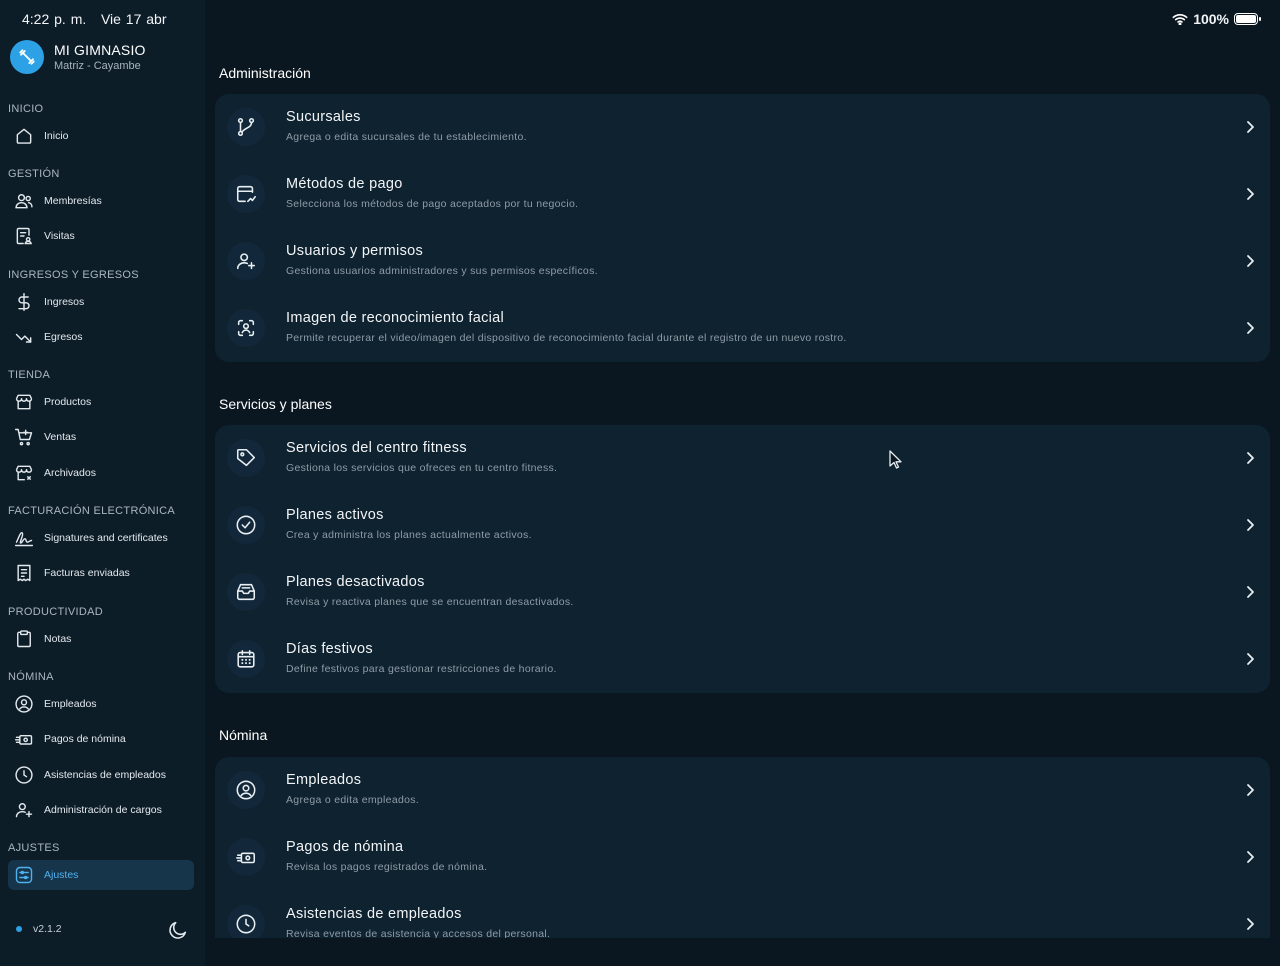 The image size is (1280, 966). I want to click on section-nomina: NÓMINA, so click(31, 677).